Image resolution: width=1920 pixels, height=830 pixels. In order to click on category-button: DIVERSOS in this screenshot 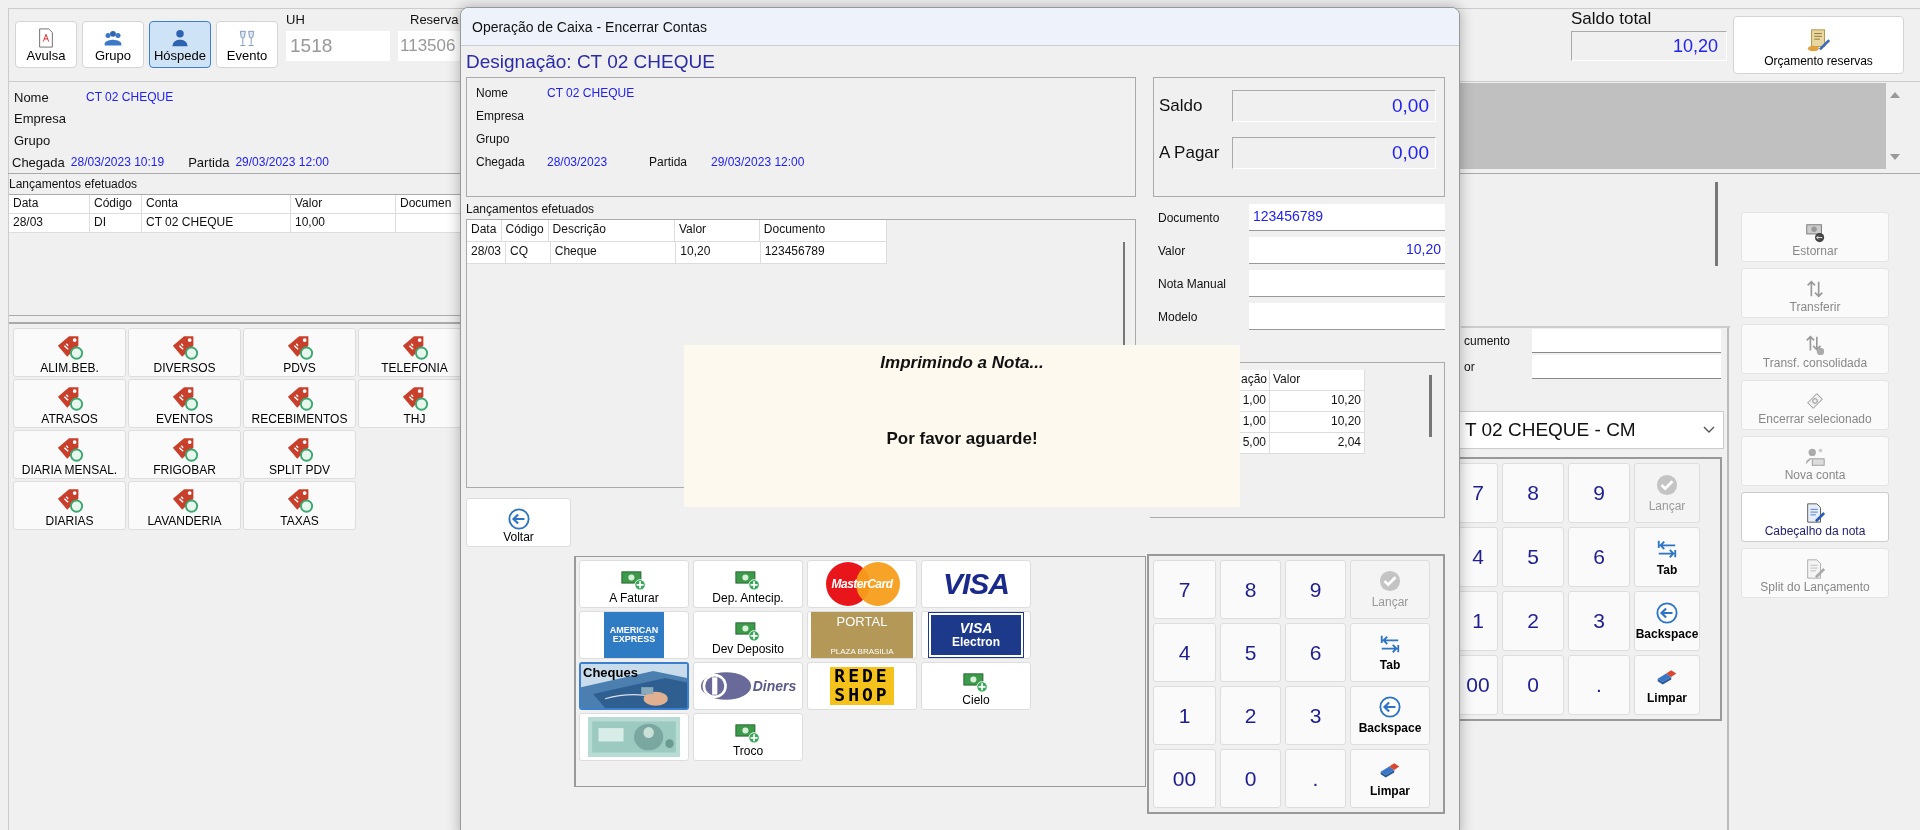, I will do `click(184, 352)`.